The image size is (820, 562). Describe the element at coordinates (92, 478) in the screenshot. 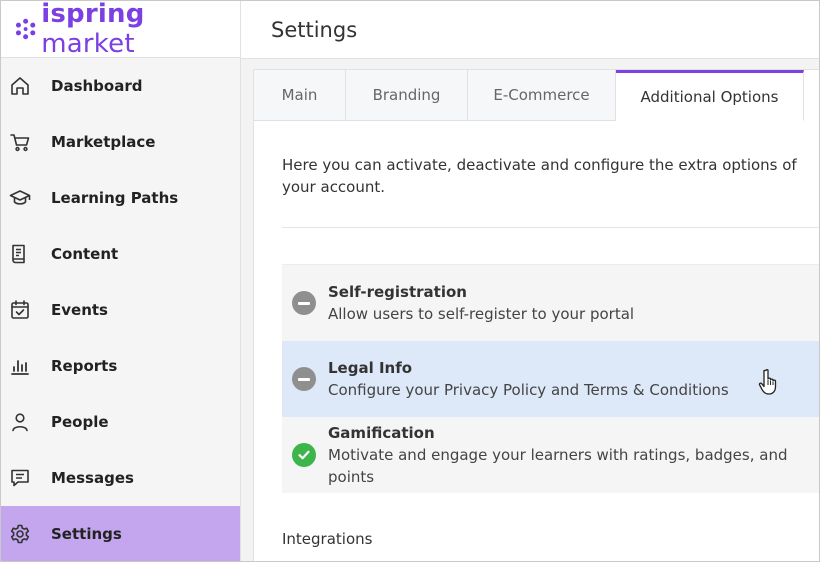

I see `sidebar-item-label: Messages` at that location.